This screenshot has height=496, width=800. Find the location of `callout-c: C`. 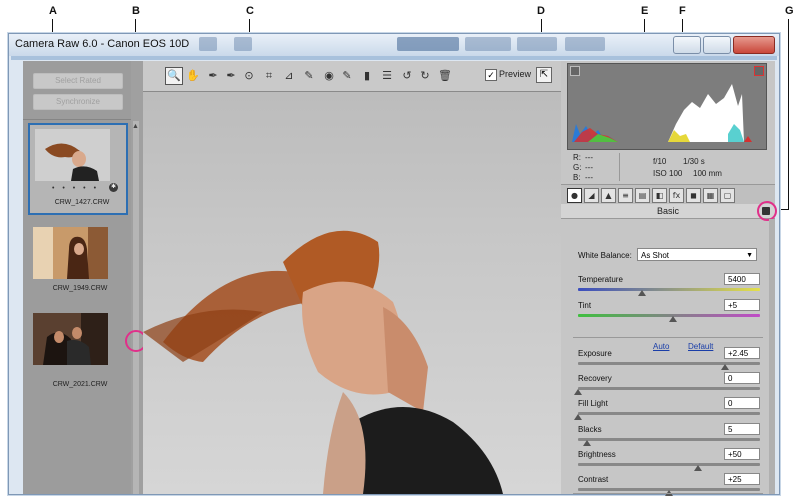

callout-c: C is located at coordinates (250, 11).